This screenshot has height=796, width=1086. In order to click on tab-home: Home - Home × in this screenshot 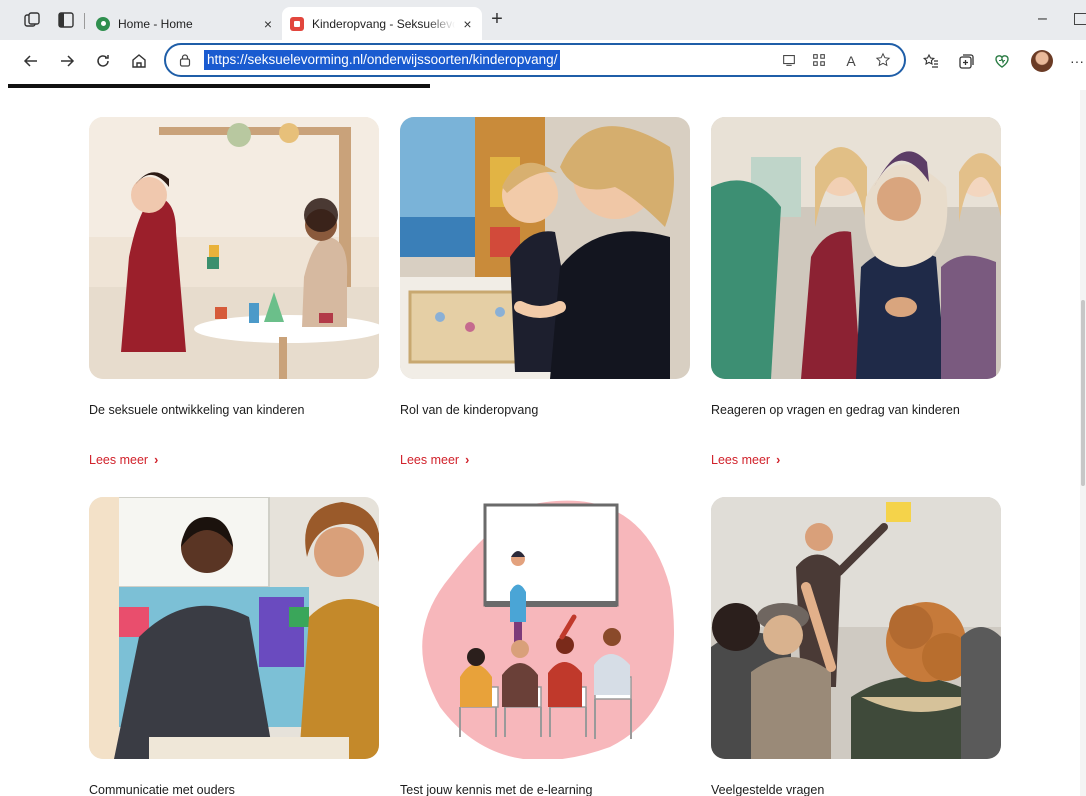, I will do `click(186, 23)`.